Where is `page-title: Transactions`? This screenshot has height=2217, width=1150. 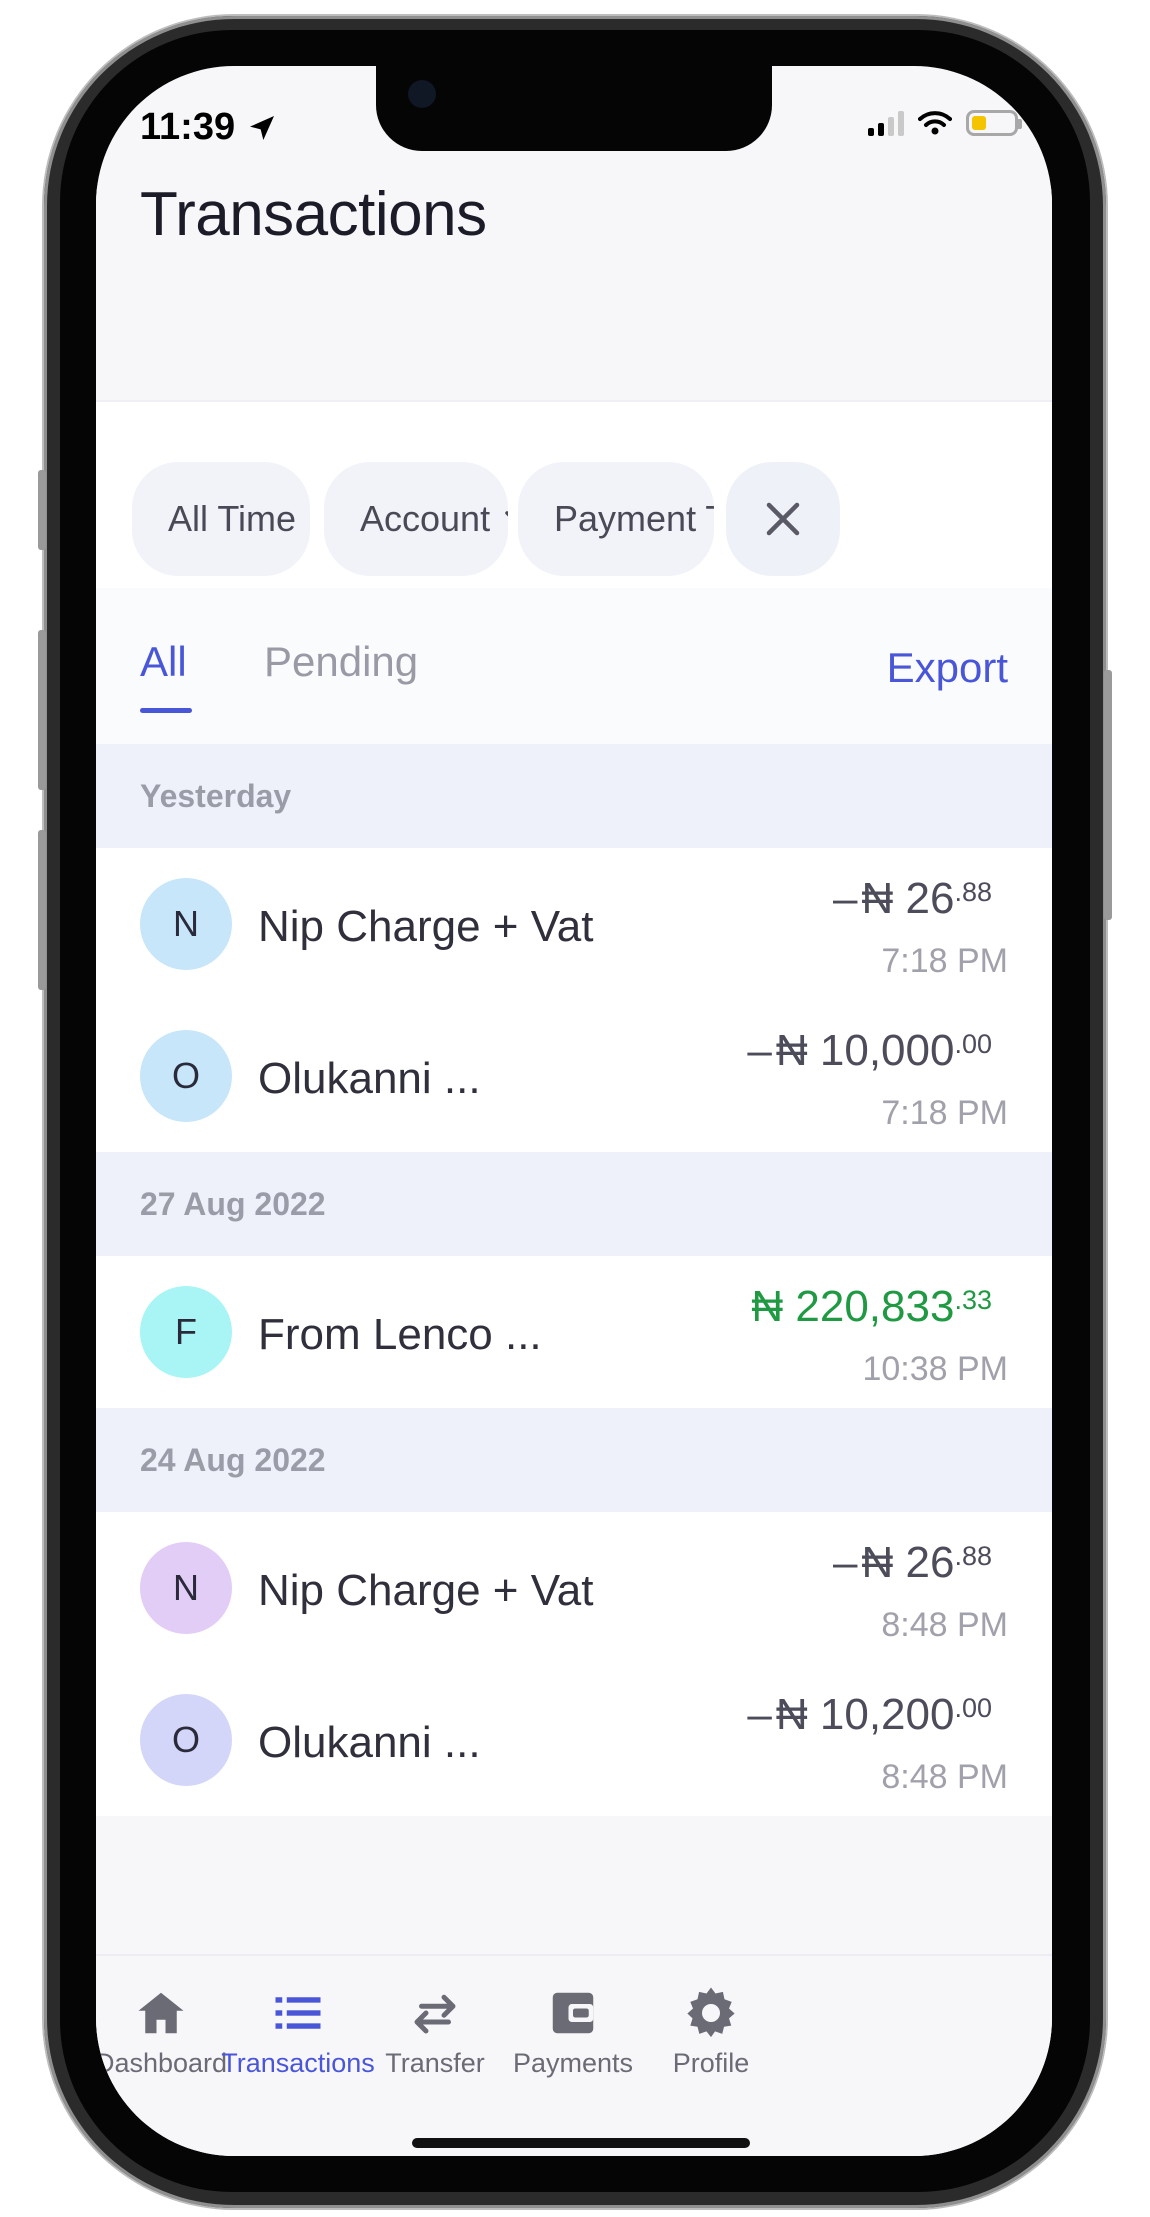
page-title: Transactions is located at coordinates (313, 214).